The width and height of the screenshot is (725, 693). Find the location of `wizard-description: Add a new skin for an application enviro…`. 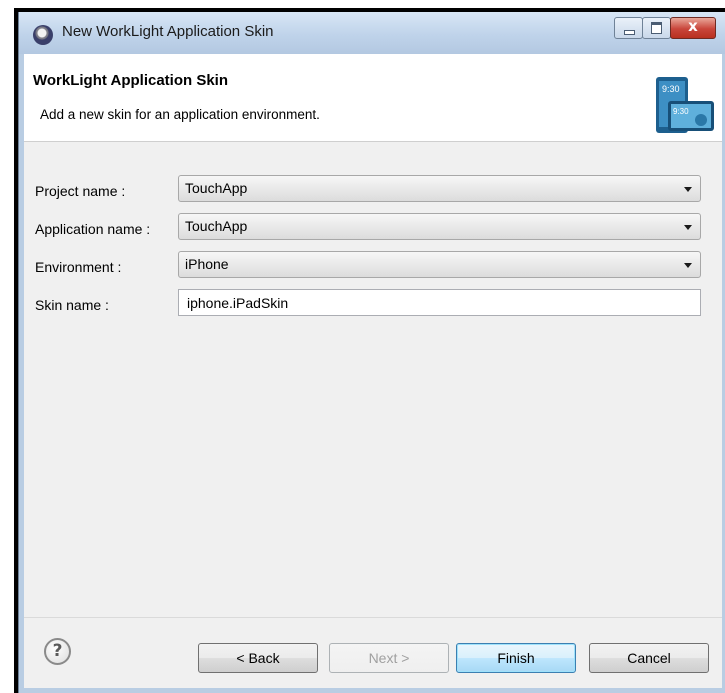

wizard-description: Add a new skin for an application enviro… is located at coordinates (180, 114).